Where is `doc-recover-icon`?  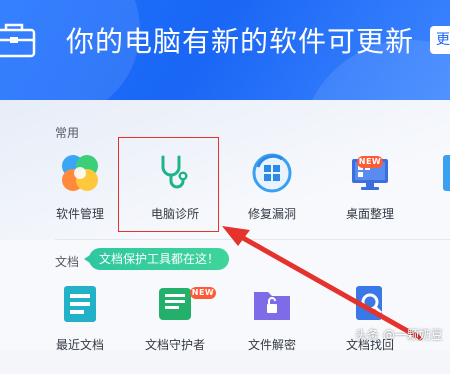
doc-recover-icon is located at coordinates (369, 303).